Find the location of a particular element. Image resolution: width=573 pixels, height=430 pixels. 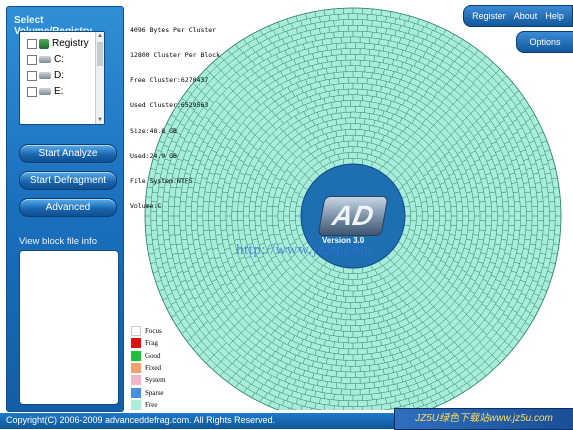

legend-item-fixed: Fixed is located at coordinates (148, 368).